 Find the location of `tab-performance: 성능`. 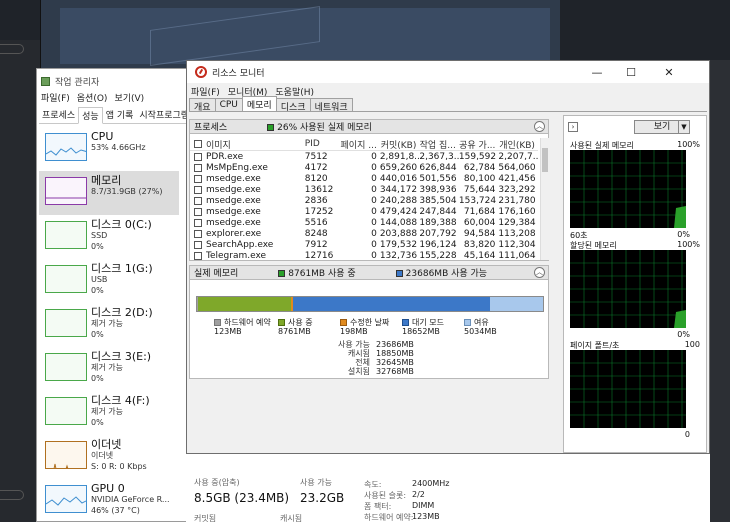

tab-performance: 성능 is located at coordinates (90, 115).